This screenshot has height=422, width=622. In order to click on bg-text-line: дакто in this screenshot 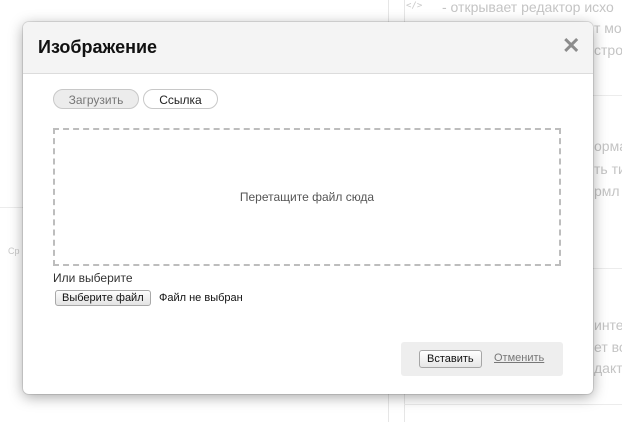, I will do `click(608, 368)`.